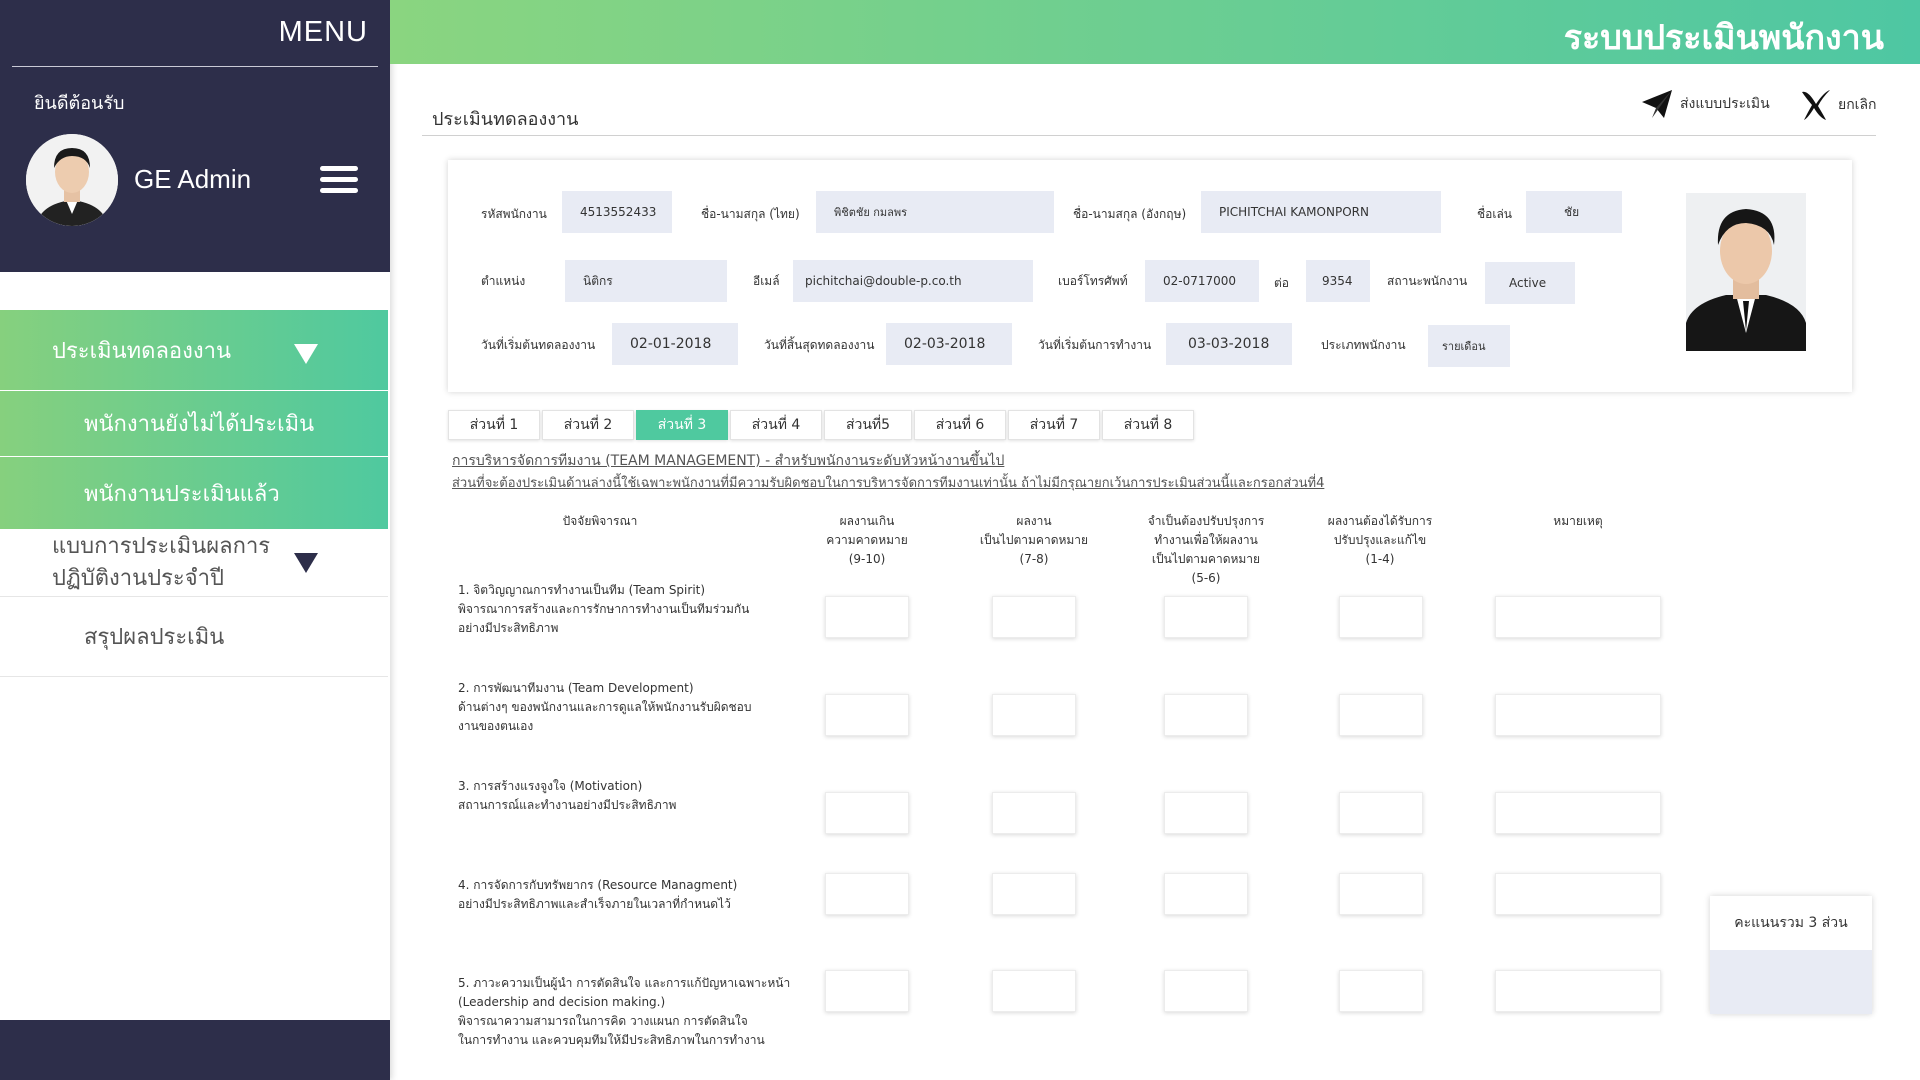 Image resolution: width=1920 pixels, height=1080 pixels. I want to click on tab-part-4: ส่วนที่ 4, so click(776, 425).